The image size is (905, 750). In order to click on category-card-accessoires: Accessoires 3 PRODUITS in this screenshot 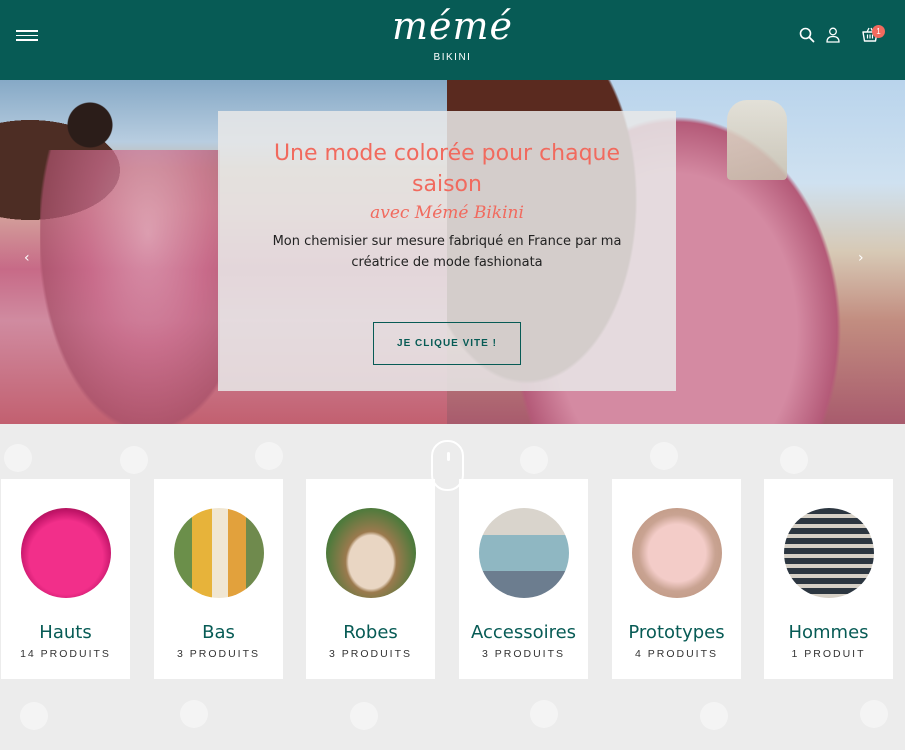, I will do `click(523, 579)`.